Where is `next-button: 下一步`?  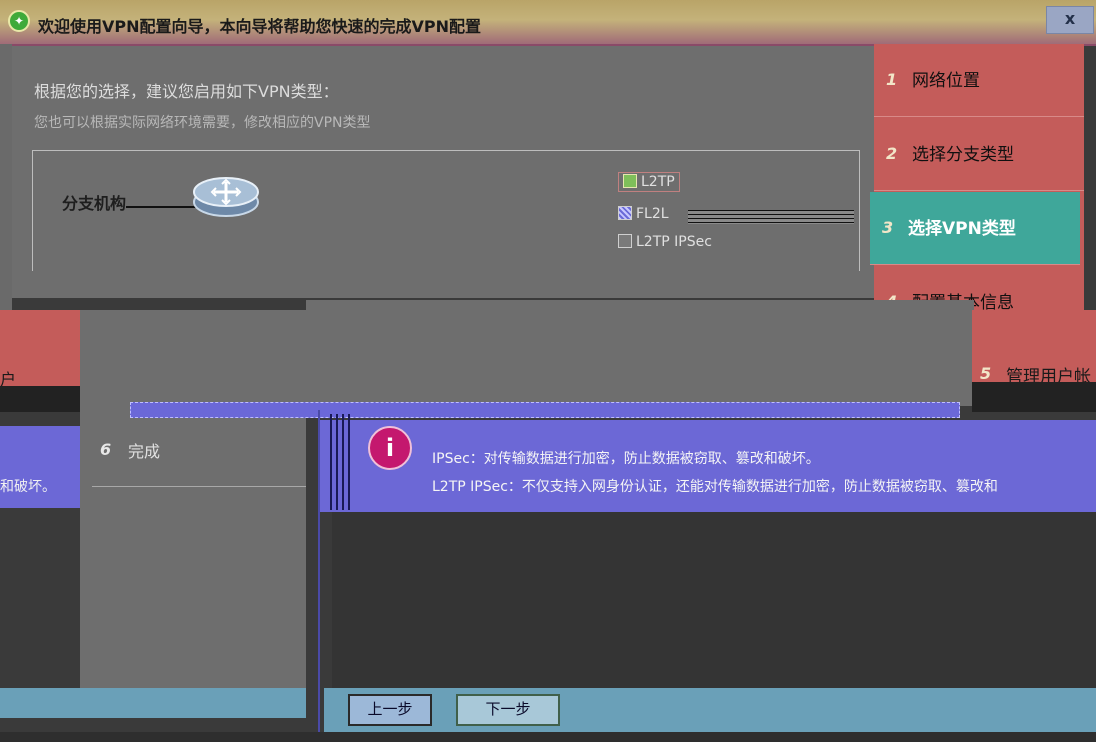 next-button: 下一步 is located at coordinates (508, 710).